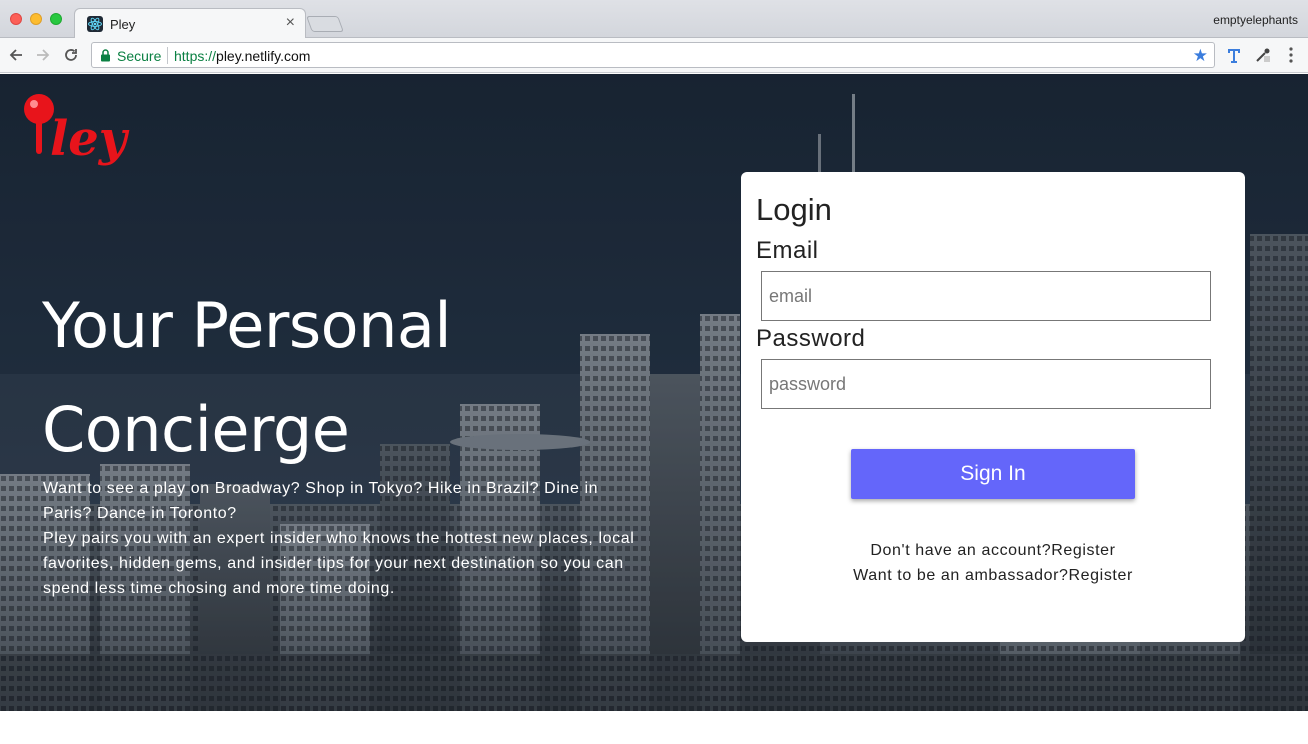  I want to click on headline-line-1: Your Personal, so click(247, 325).